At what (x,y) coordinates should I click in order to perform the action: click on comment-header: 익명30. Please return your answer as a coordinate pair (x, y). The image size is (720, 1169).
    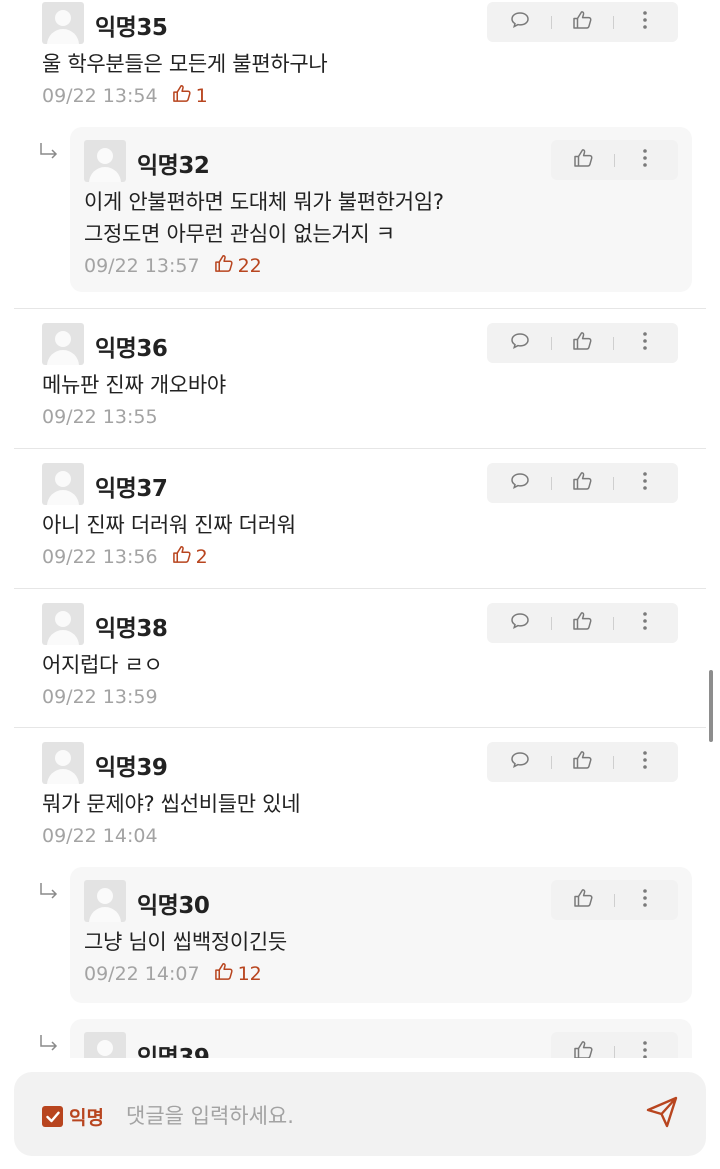
    Looking at the image, I should click on (388, 901).